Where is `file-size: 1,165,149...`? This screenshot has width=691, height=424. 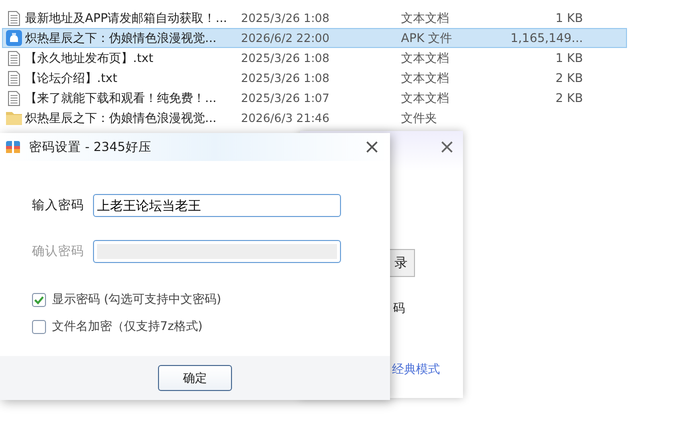
file-size: 1,165,149... is located at coordinates (546, 38).